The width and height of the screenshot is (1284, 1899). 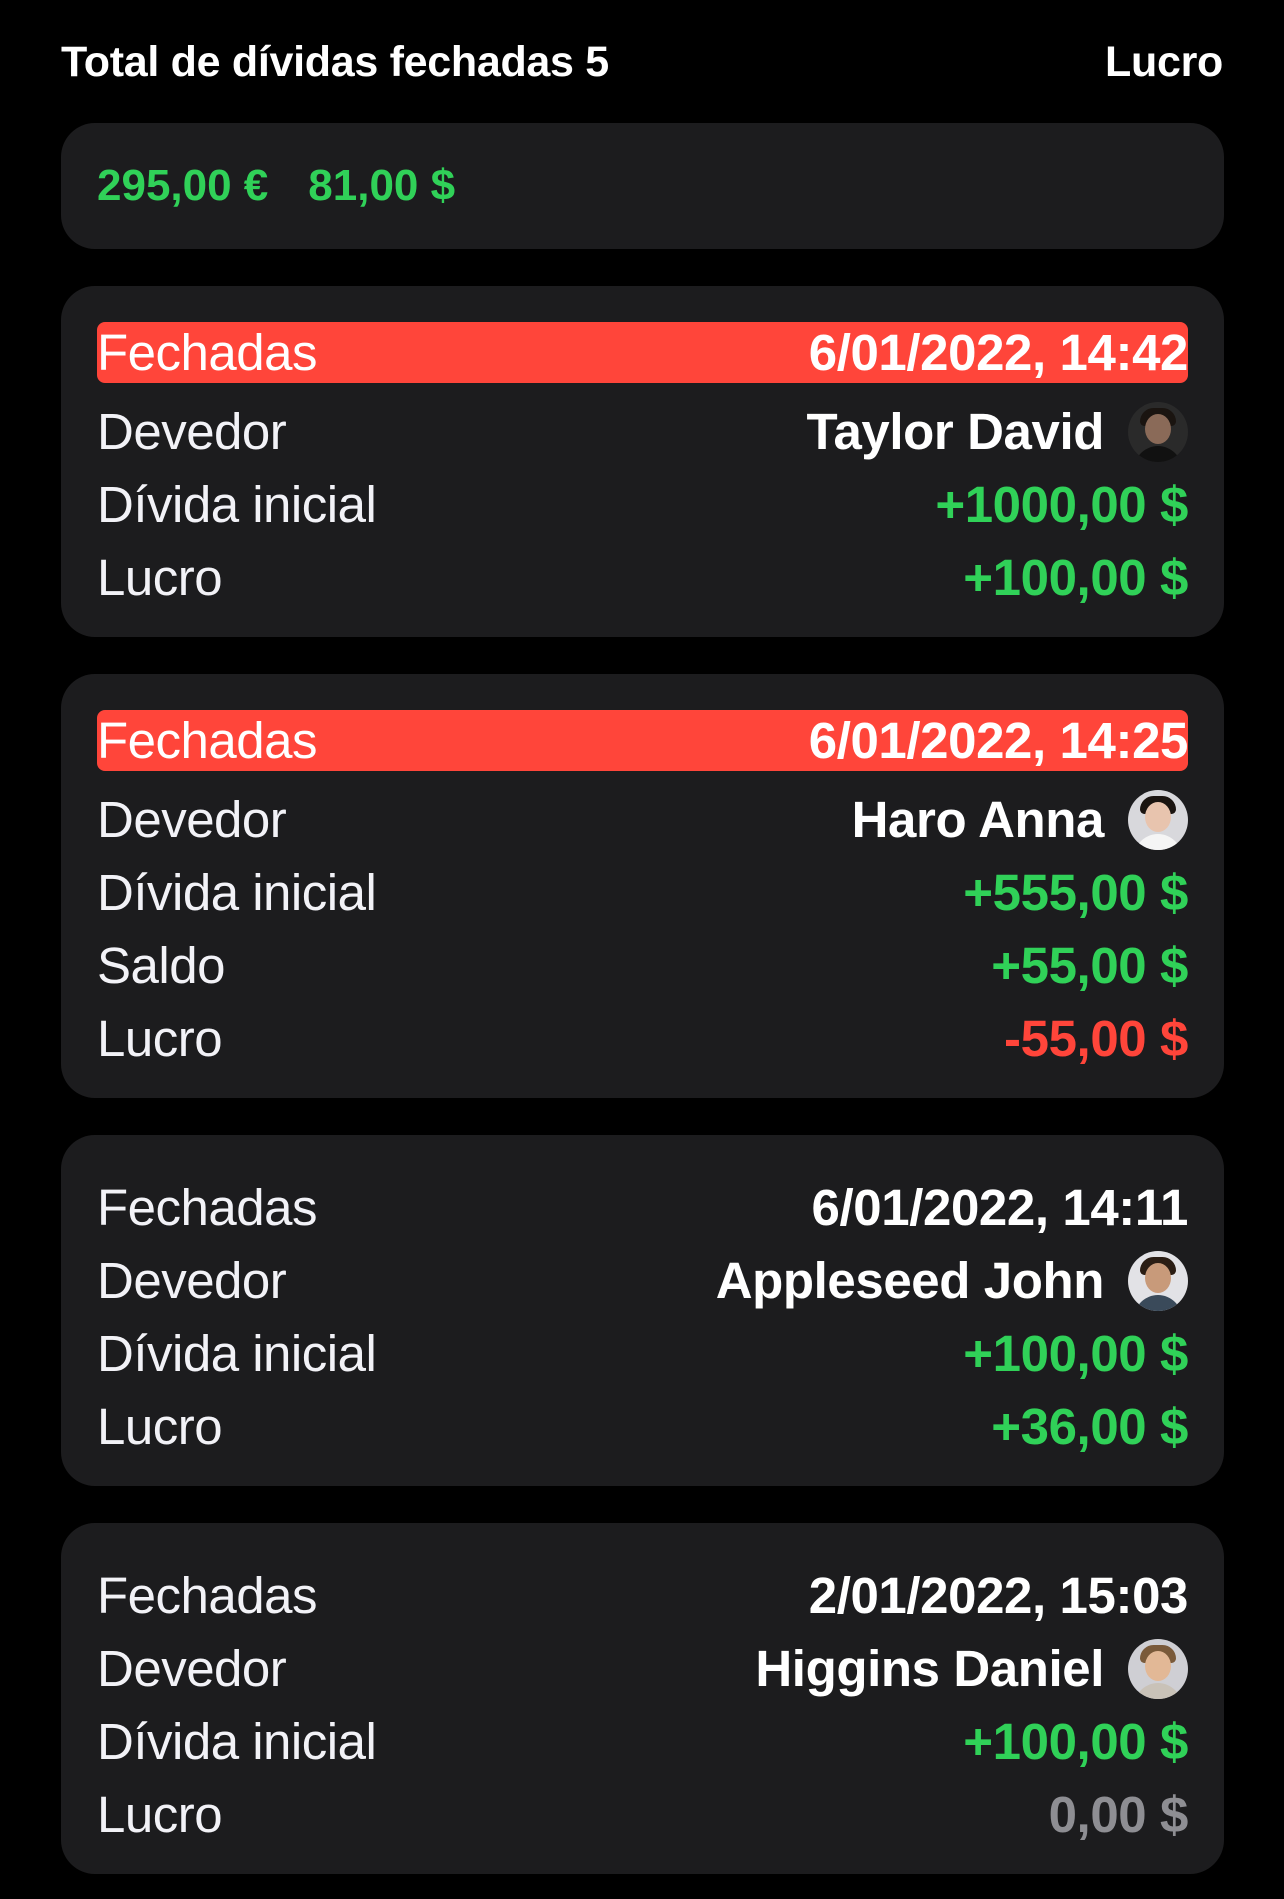 I want to click on debtor-row: Devedor Taylor David, so click(x=642, y=431).